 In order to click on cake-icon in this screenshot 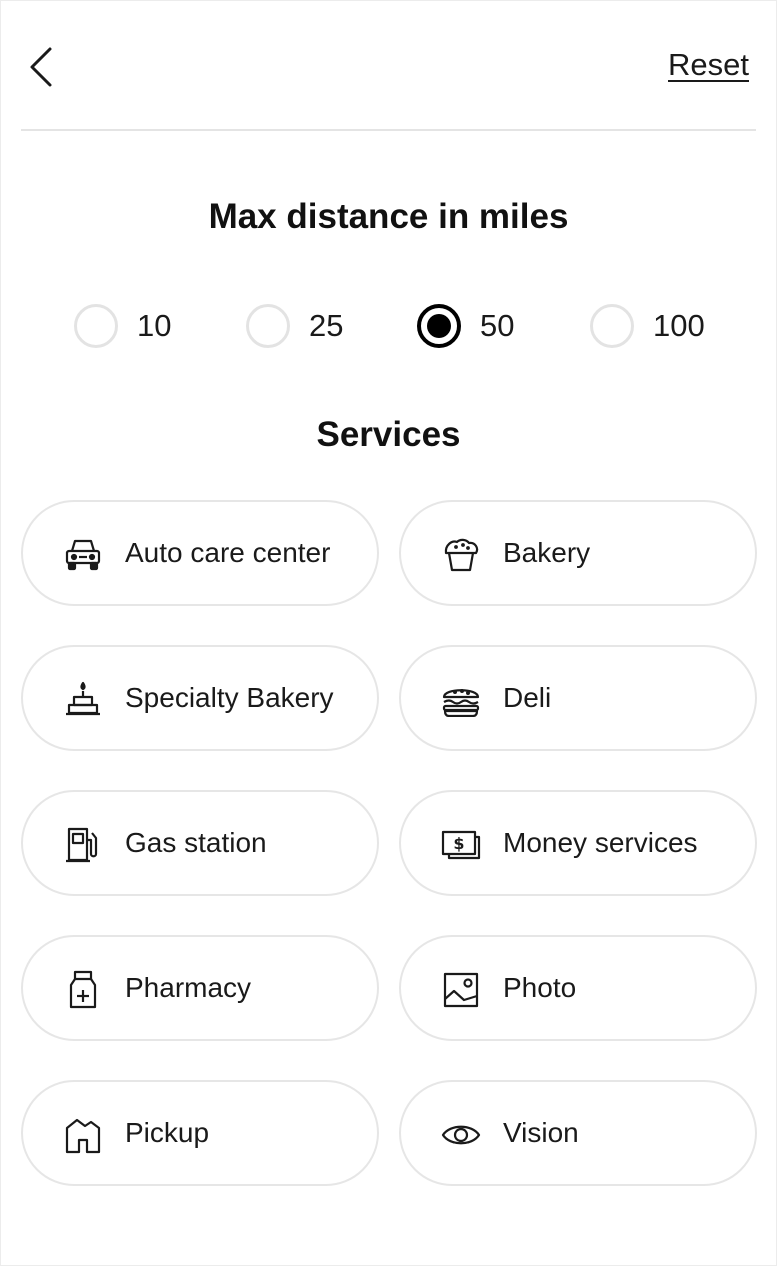, I will do `click(83, 700)`.